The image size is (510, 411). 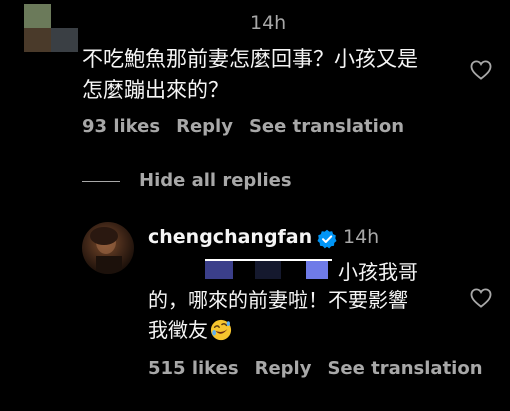 I want to click on rolling-on-floor-laughing-emoji-icon, so click(x=221, y=330).